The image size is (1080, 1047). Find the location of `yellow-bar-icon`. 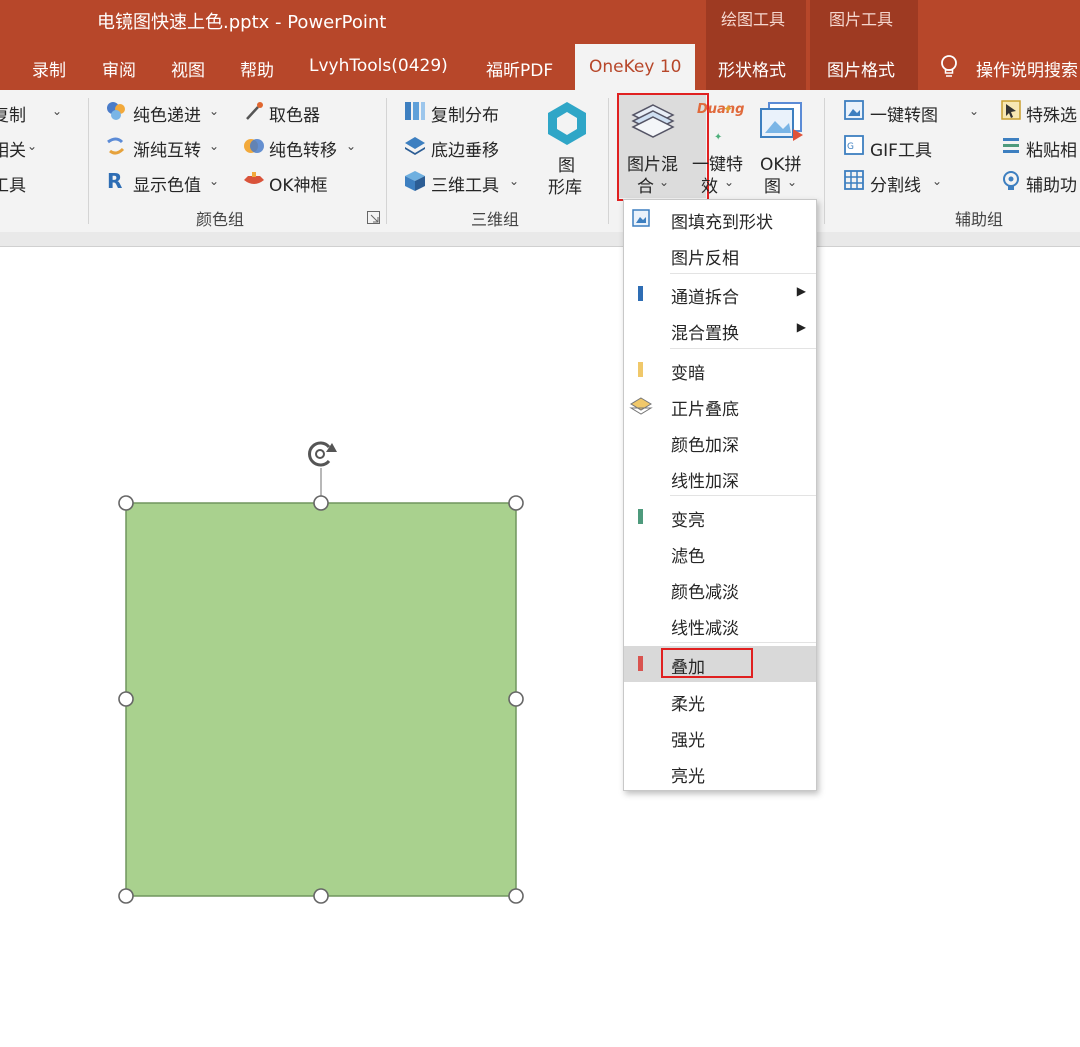

yellow-bar-icon is located at coordinates (640, 369).